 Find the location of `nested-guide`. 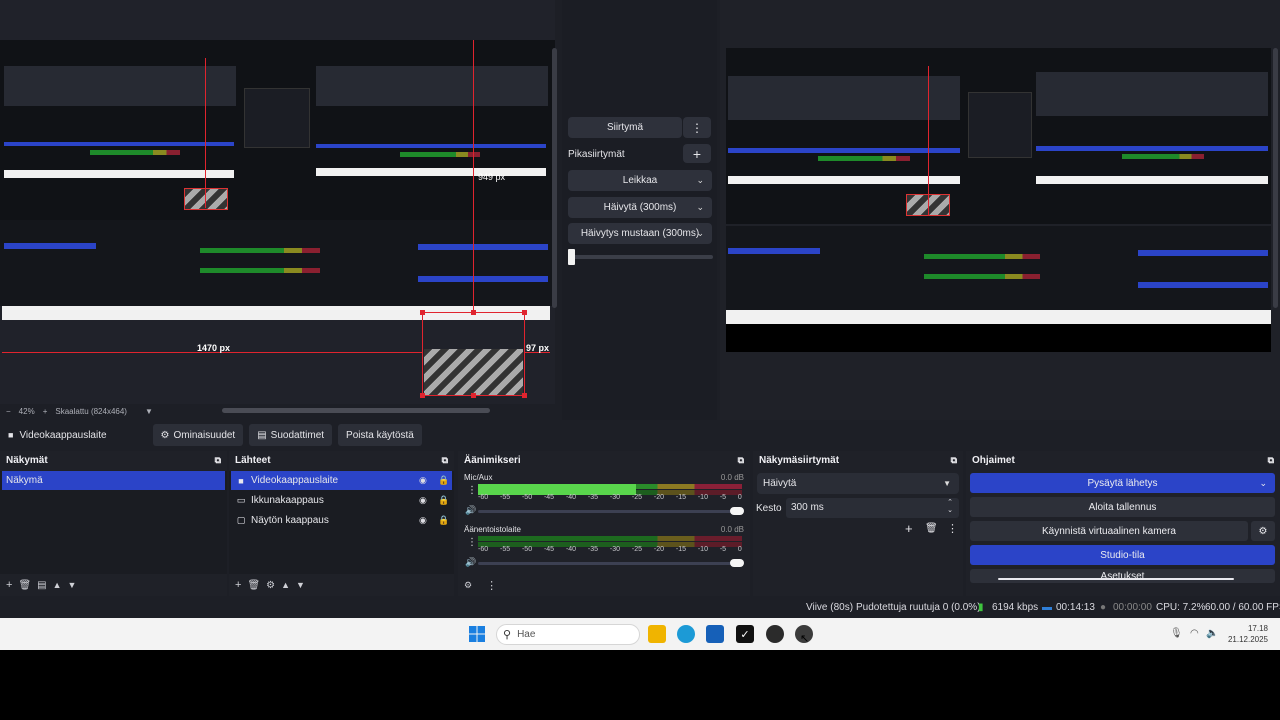

nested-guide is located at coordinates (928, 141).